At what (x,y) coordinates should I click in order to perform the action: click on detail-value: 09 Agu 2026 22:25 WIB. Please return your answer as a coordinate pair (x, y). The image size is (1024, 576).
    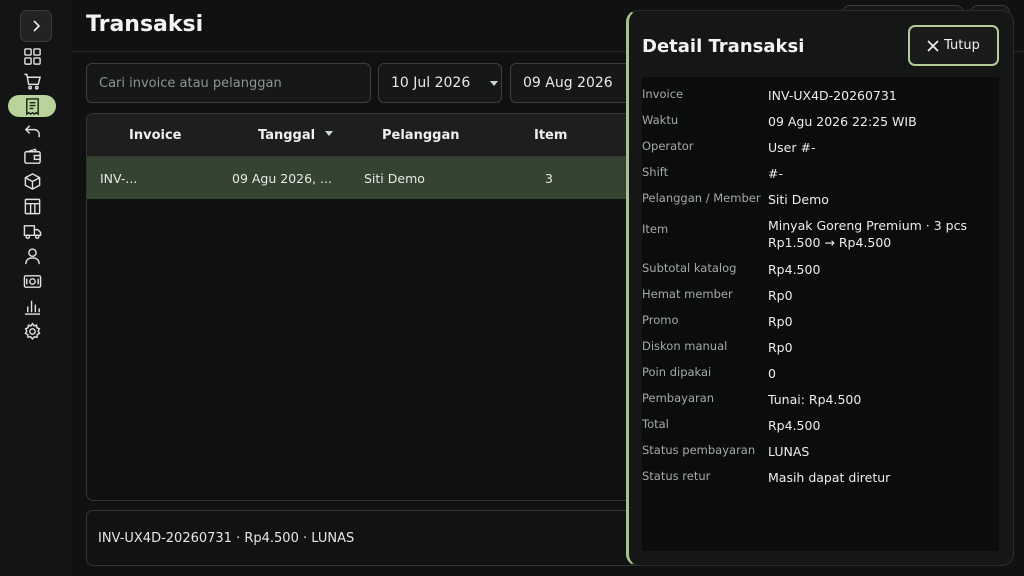
    Looking at the image, I should click on (842, 121).